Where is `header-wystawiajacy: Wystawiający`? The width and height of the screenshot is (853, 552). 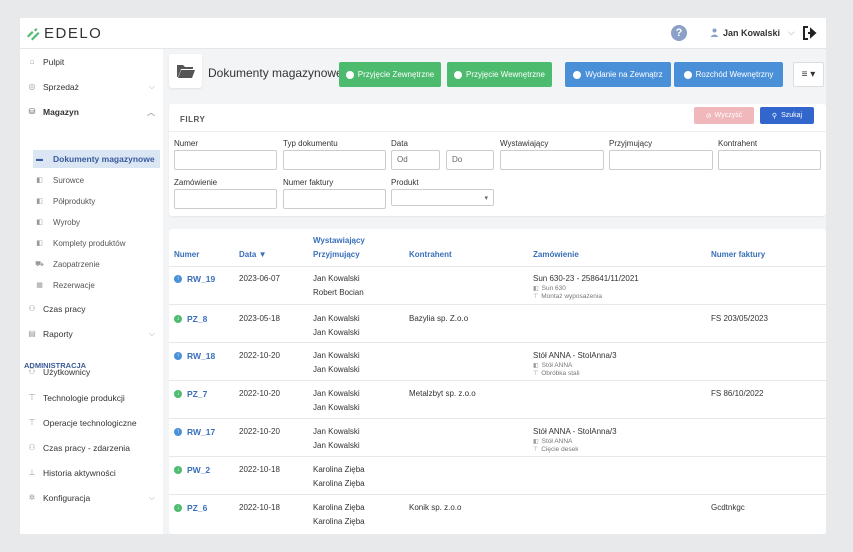 header-wystawiajacy: Wystawiający is located at coordinates (339, 240).